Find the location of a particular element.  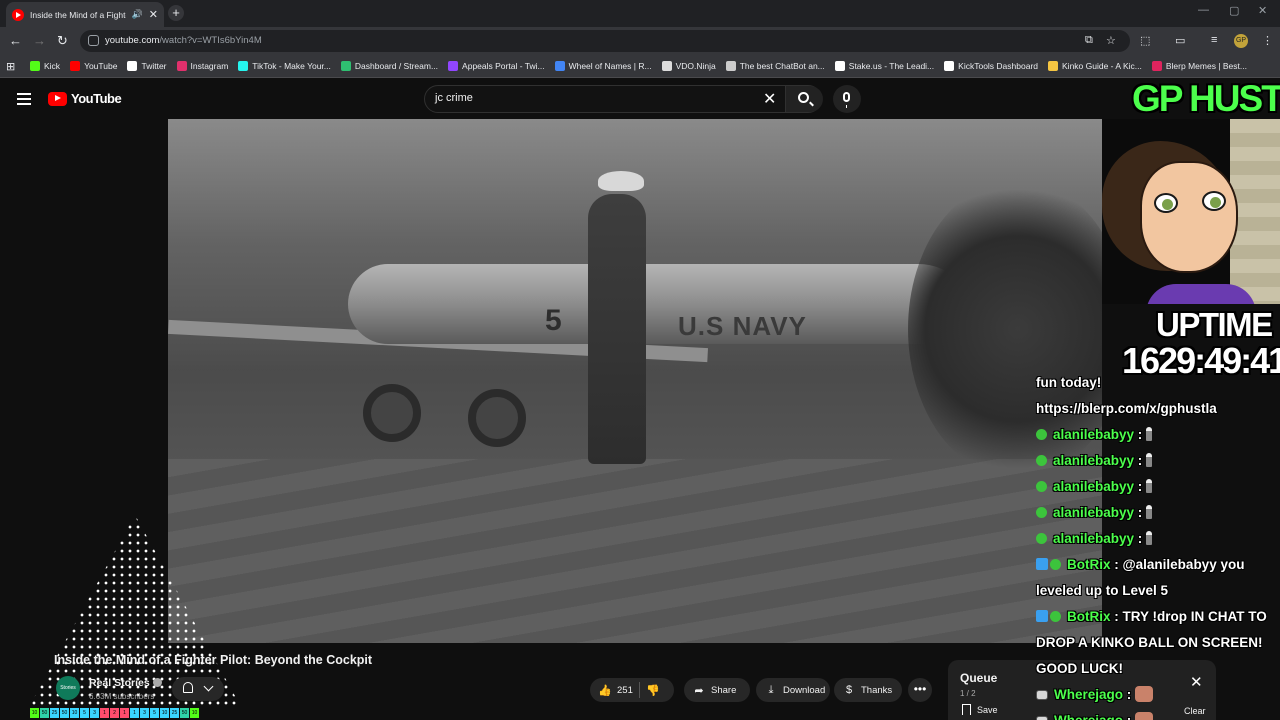

minimize-icon: — is located at coordinates (1203, 10).